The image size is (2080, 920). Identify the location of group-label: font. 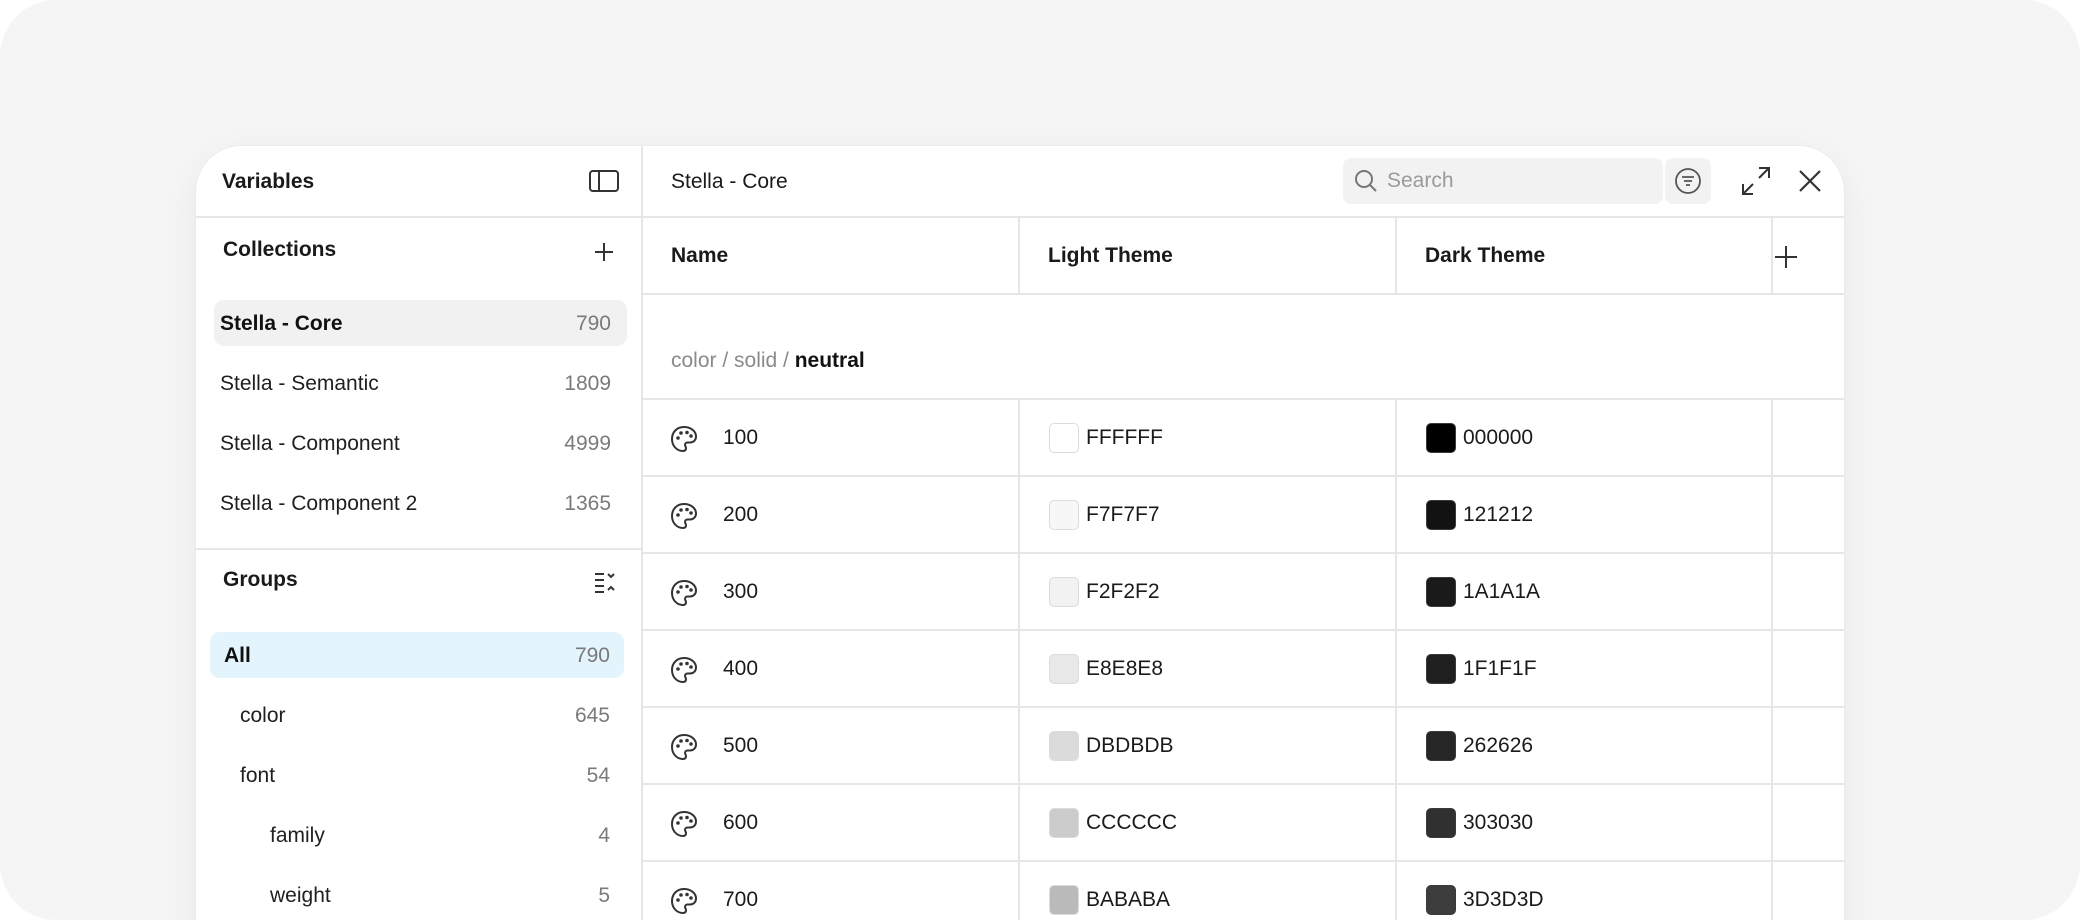
(258, 775).